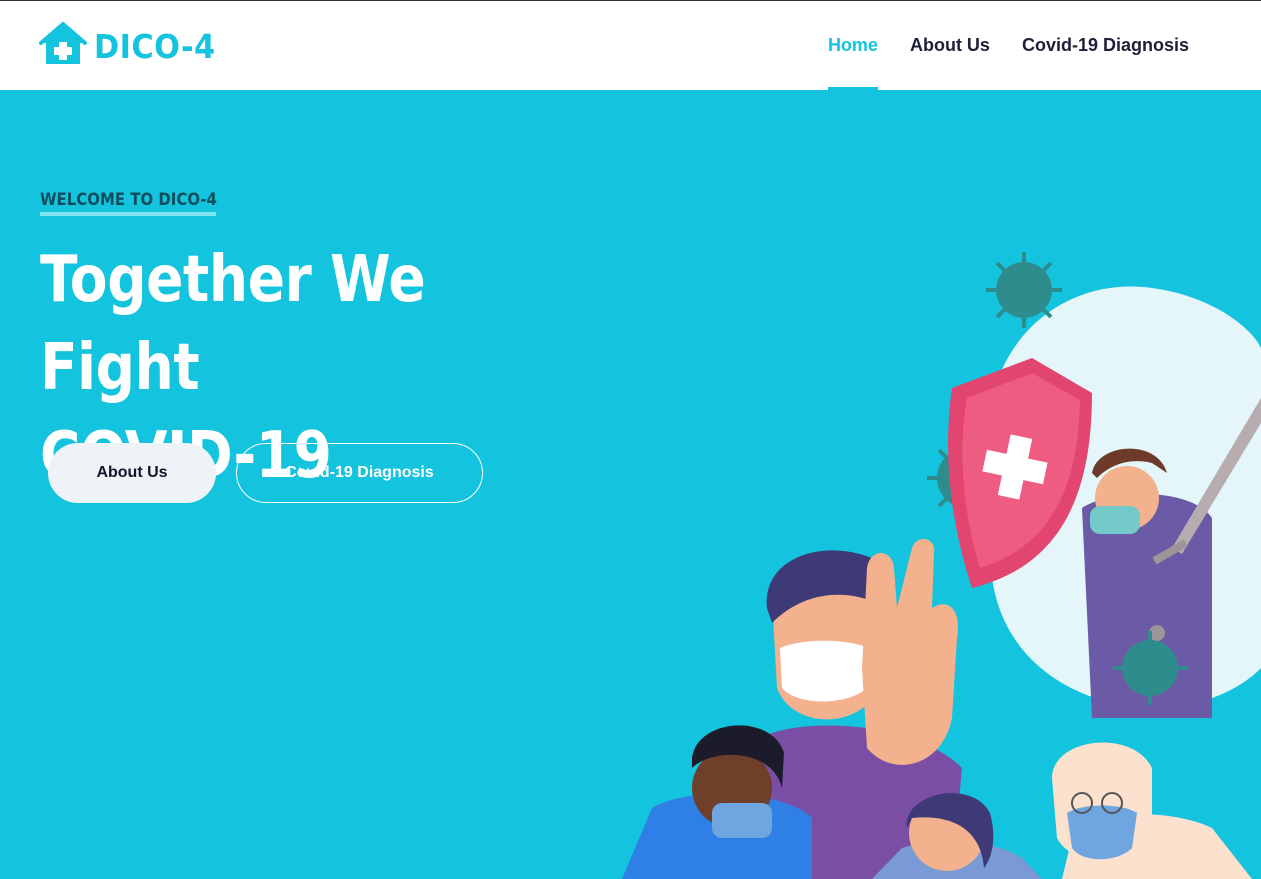  What do you see at coordinates (128, 200) in the screenshot?
I see `hero-eyebrow: WELCOME TO DICO-4` at bounding box center [128, 200].